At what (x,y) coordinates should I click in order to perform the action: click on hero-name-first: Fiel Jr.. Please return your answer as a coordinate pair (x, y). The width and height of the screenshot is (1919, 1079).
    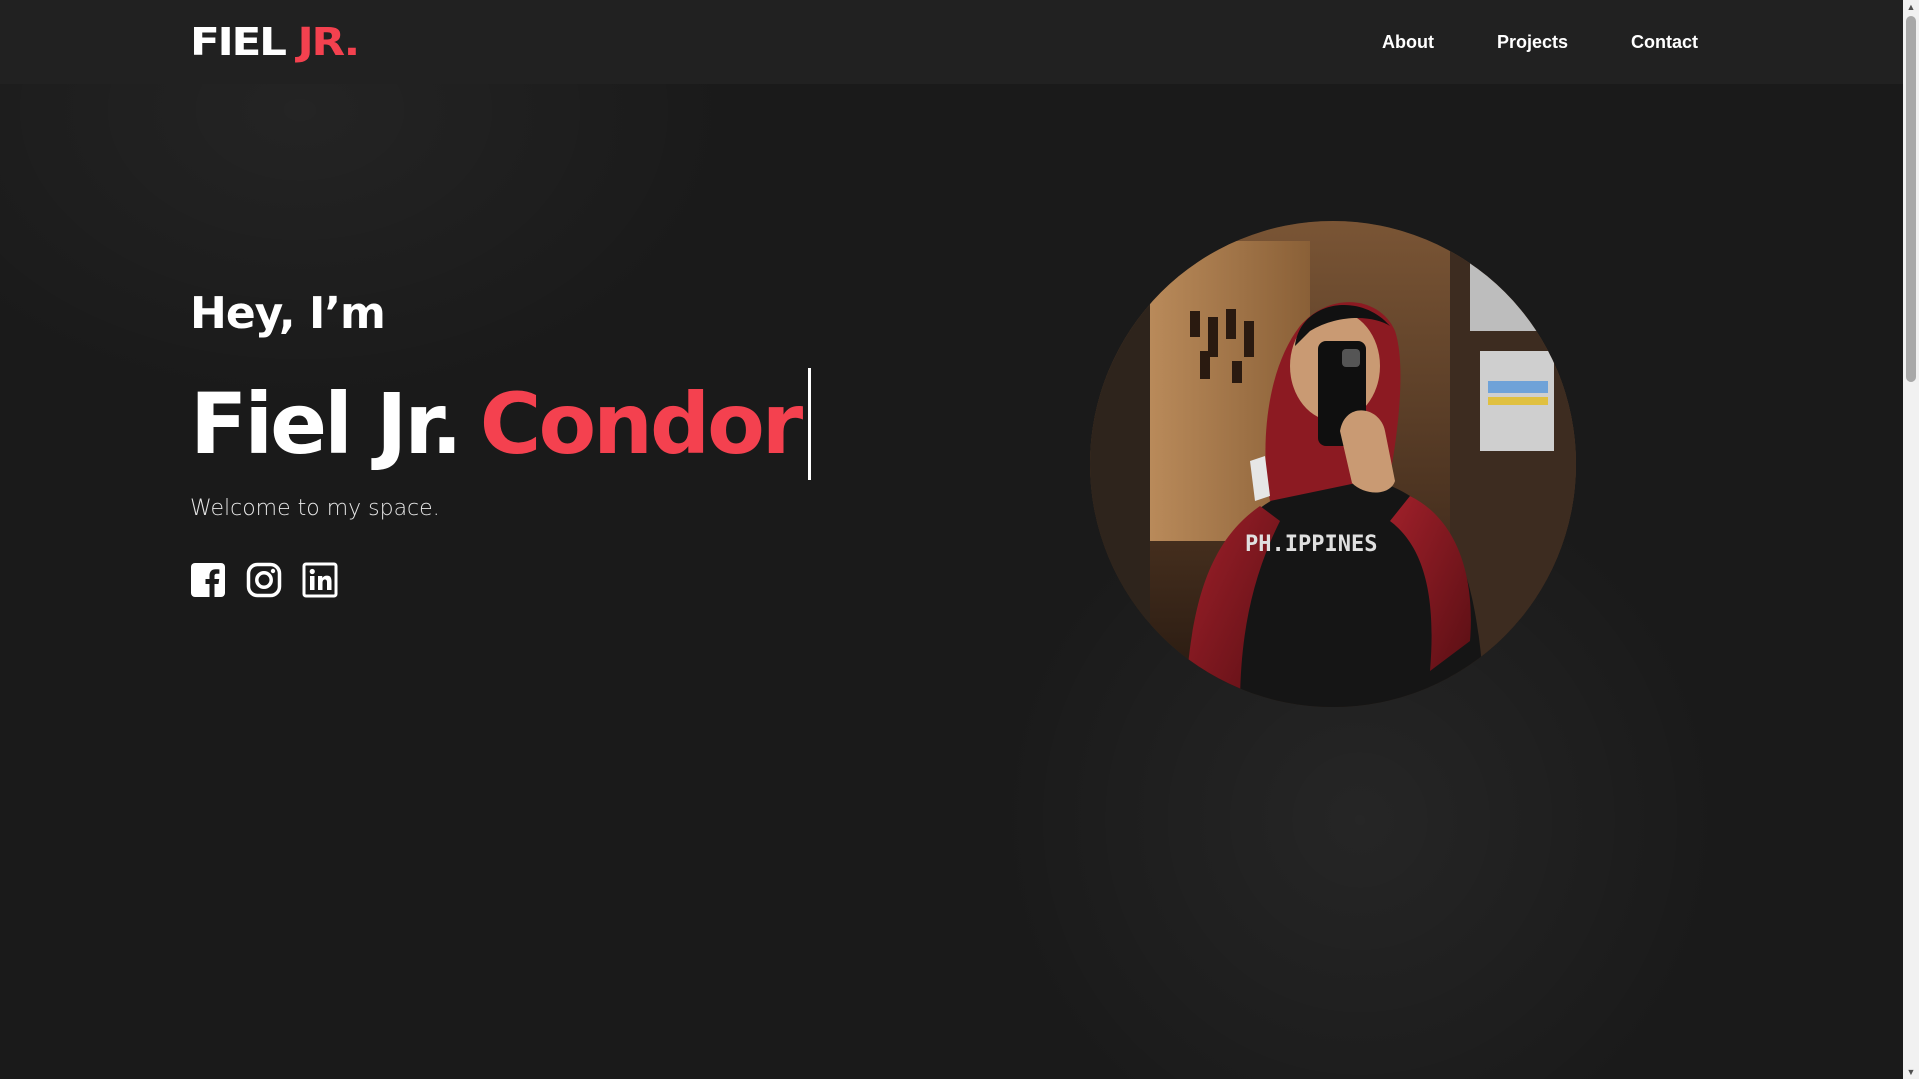
    Looking at the image, I should click on (326, 424).